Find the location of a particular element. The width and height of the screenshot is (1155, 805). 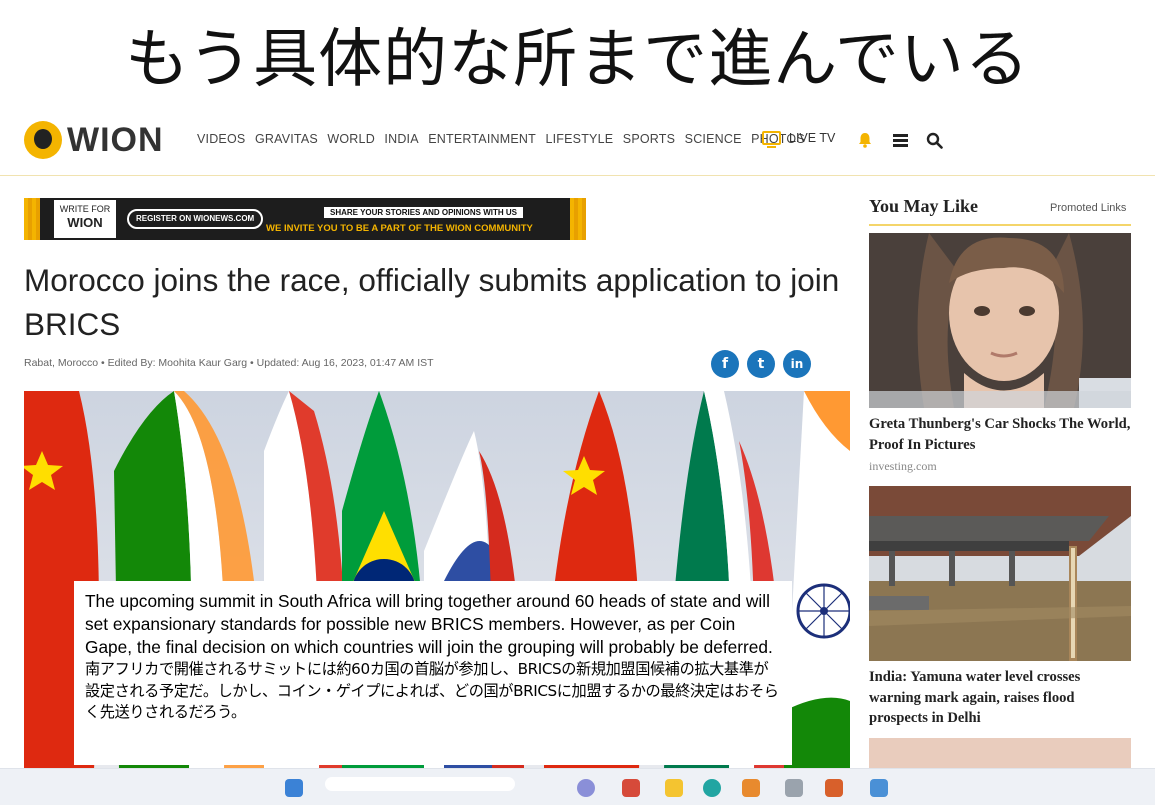

live-tv-label: LIVE TV is located at coordinates (812, 138).